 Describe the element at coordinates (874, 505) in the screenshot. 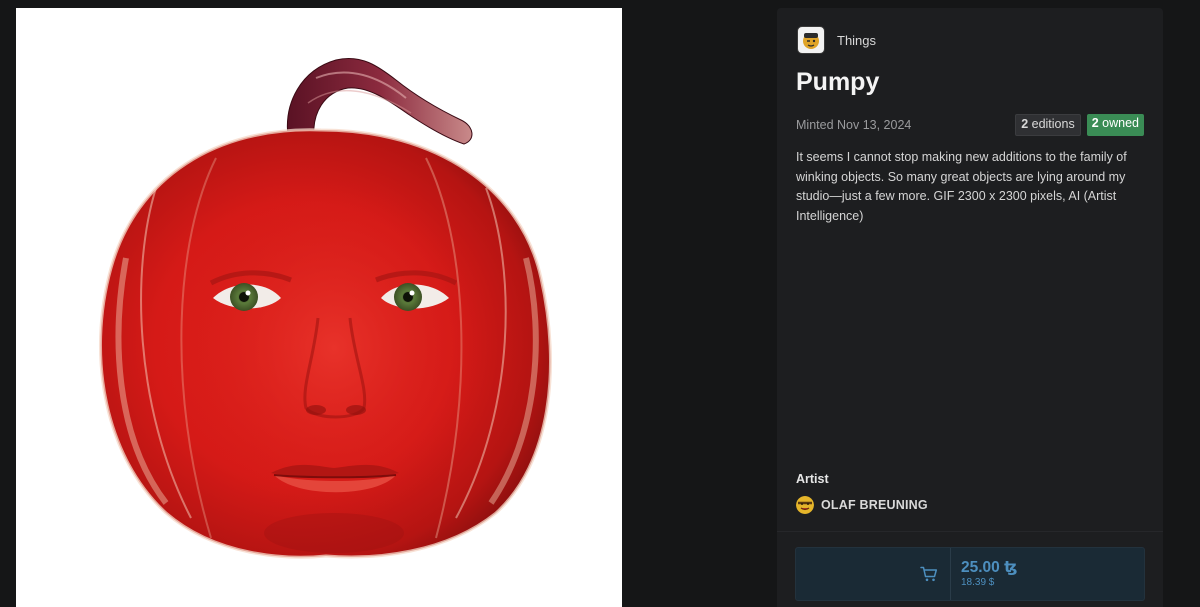

I see `artist-name: OLAF BREUNING` at that location.